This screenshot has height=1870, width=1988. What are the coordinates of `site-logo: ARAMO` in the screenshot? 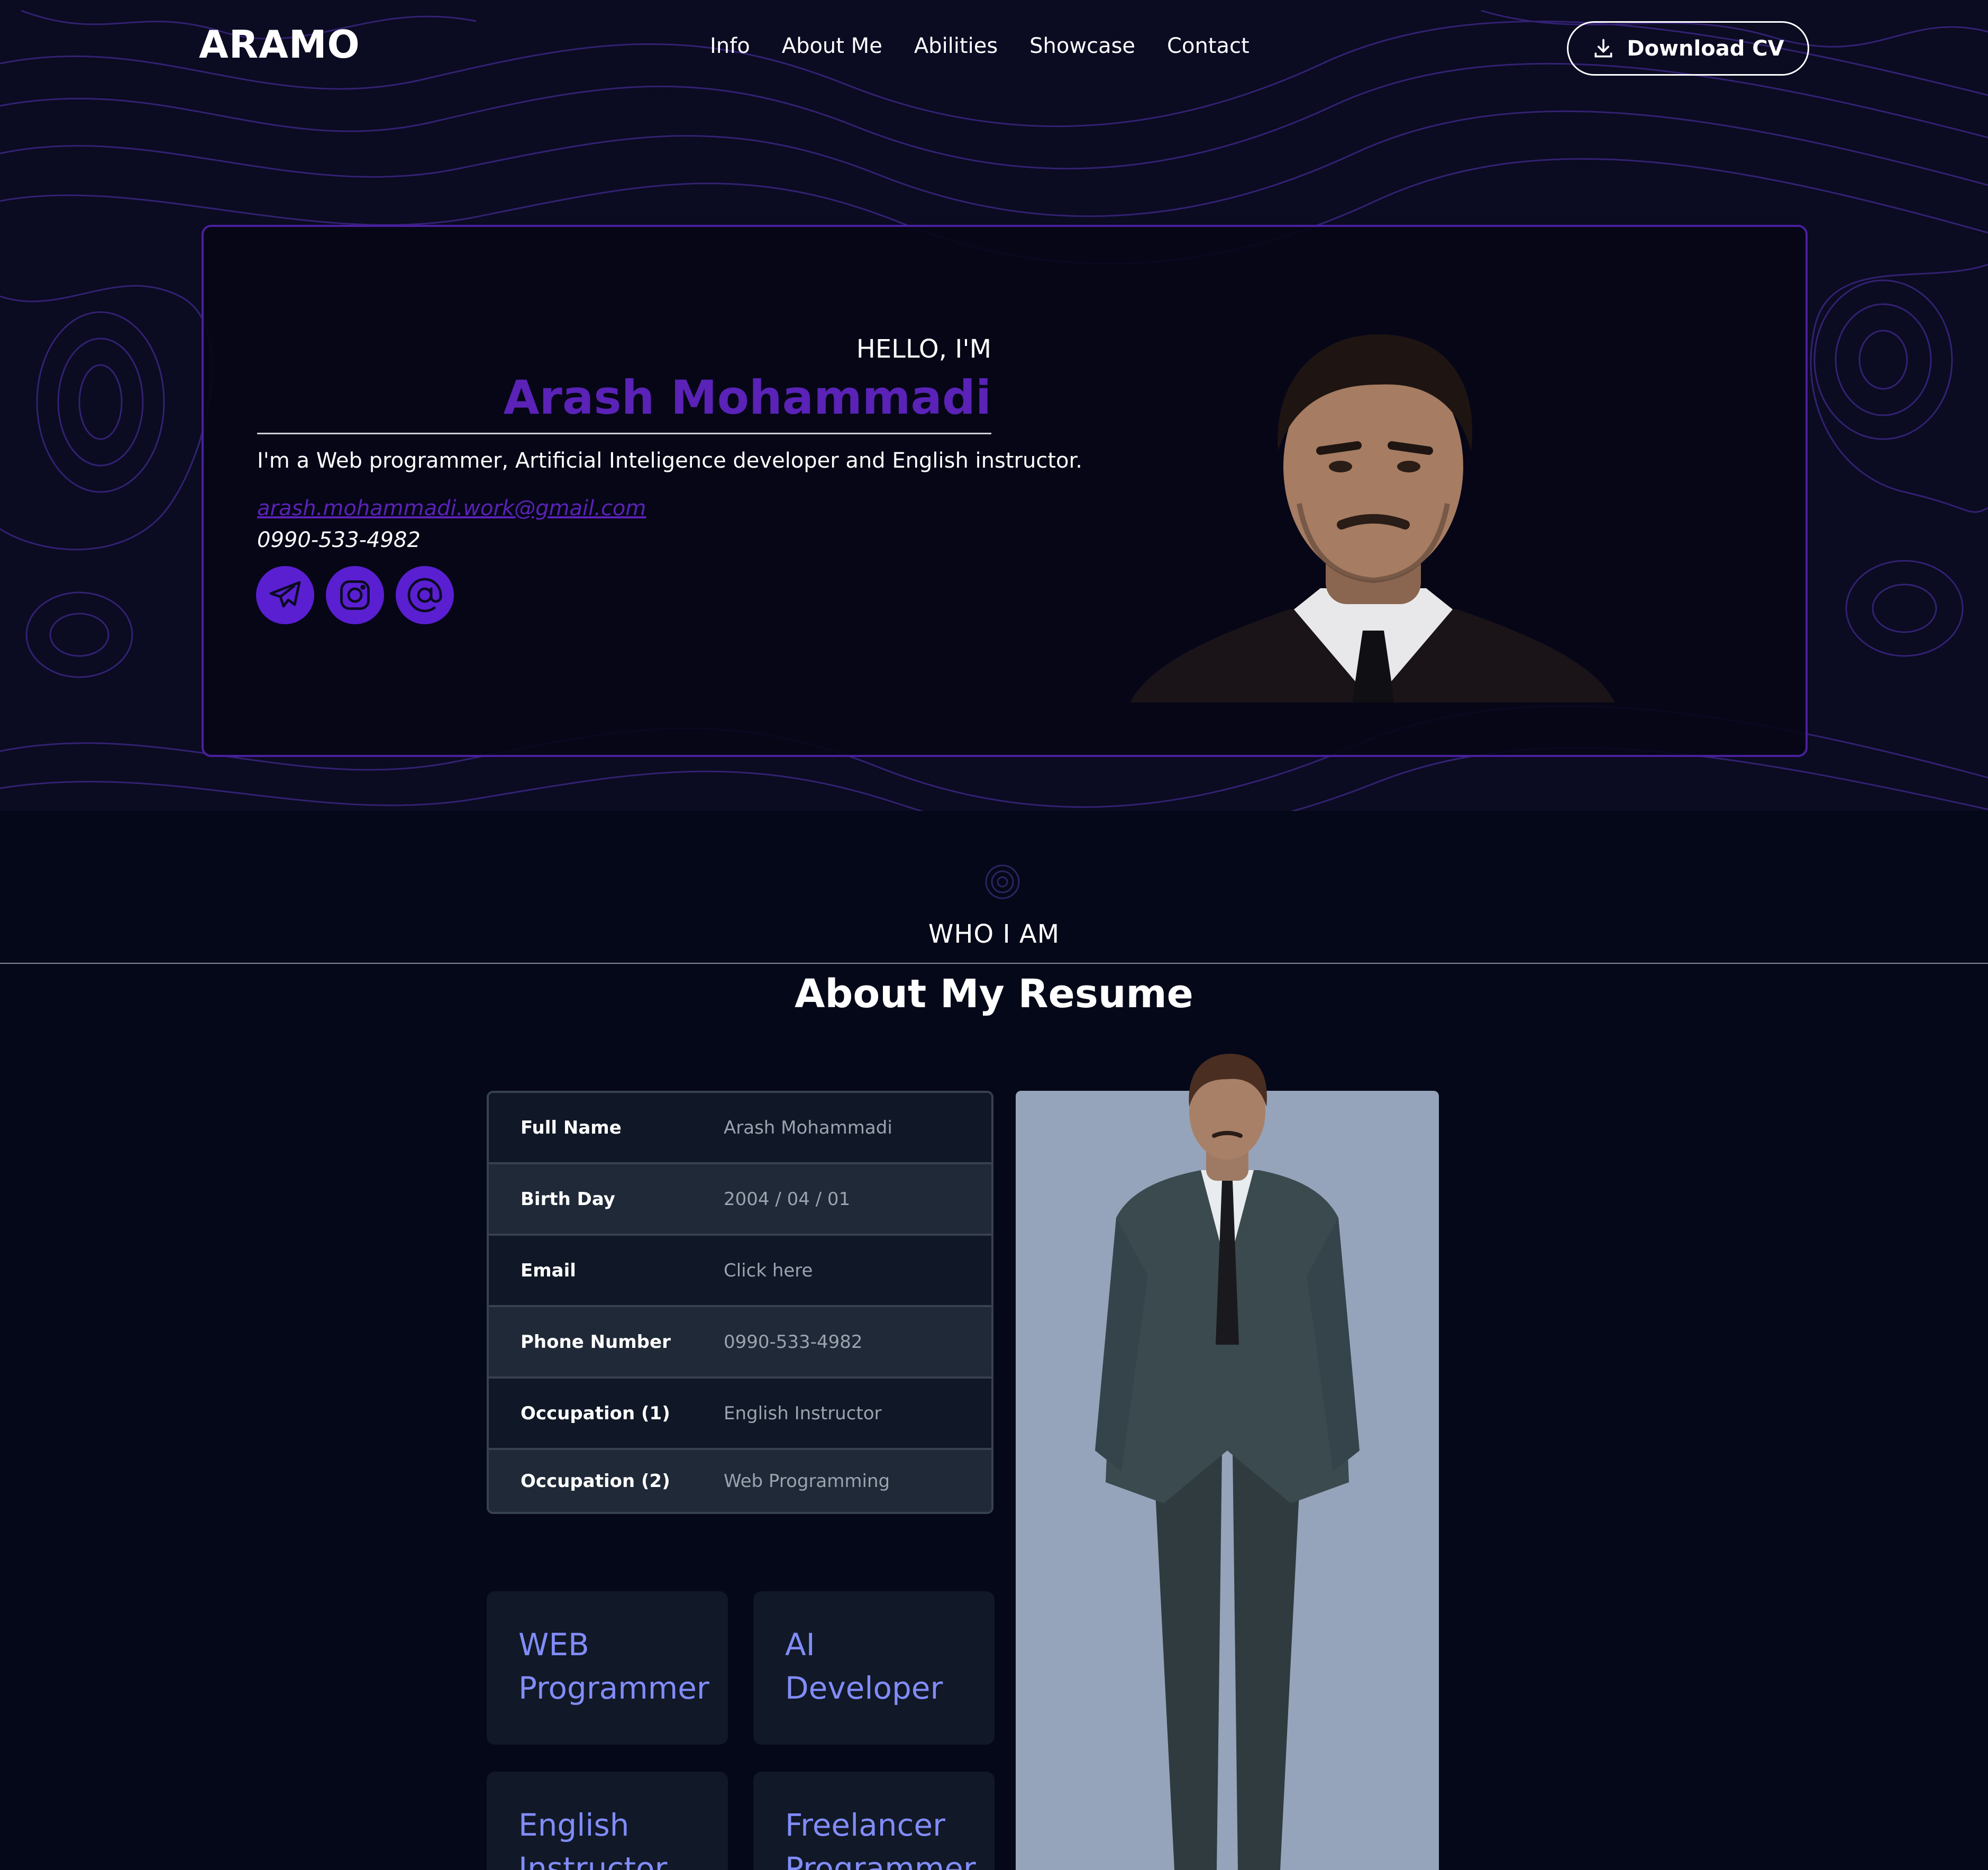 It's located at (279, 44).